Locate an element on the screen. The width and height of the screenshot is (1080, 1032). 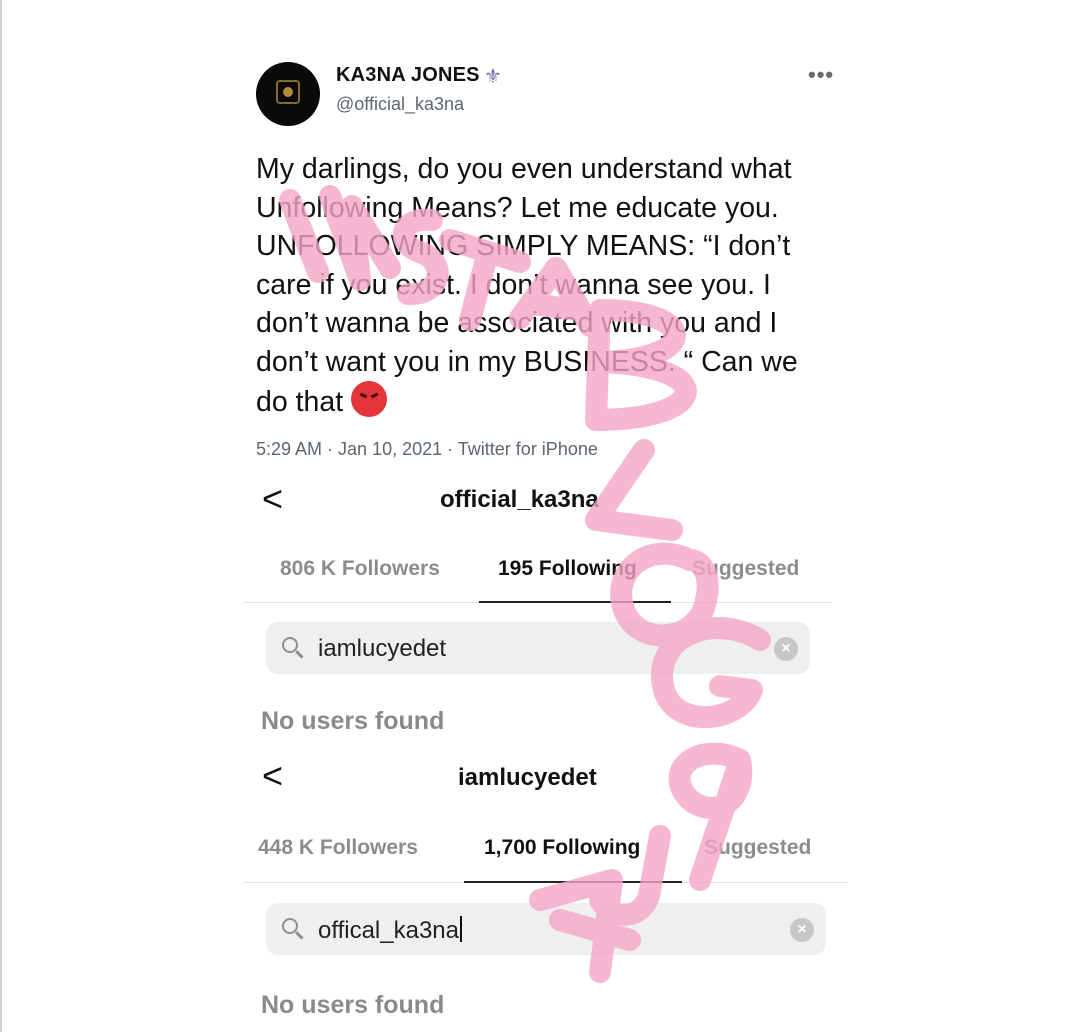
more-options-icon: ••• is located at coordinates (821, 75).